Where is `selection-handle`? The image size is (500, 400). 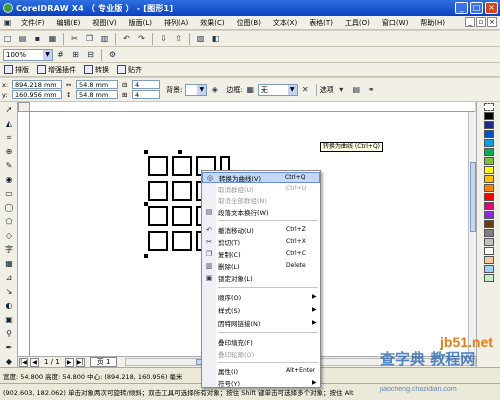 selection-handle is located at coordinates (146, 256).